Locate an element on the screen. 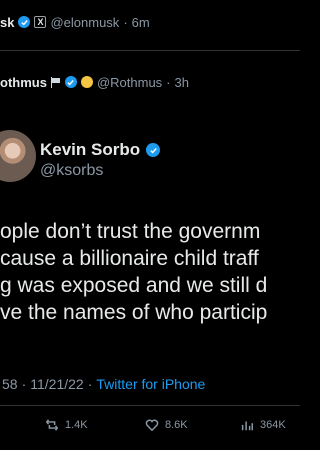 Image resolution: width=320 pixels, height=450 pixels. author-name-row: Kevin Sorbo is located at coordinates (100, 150).